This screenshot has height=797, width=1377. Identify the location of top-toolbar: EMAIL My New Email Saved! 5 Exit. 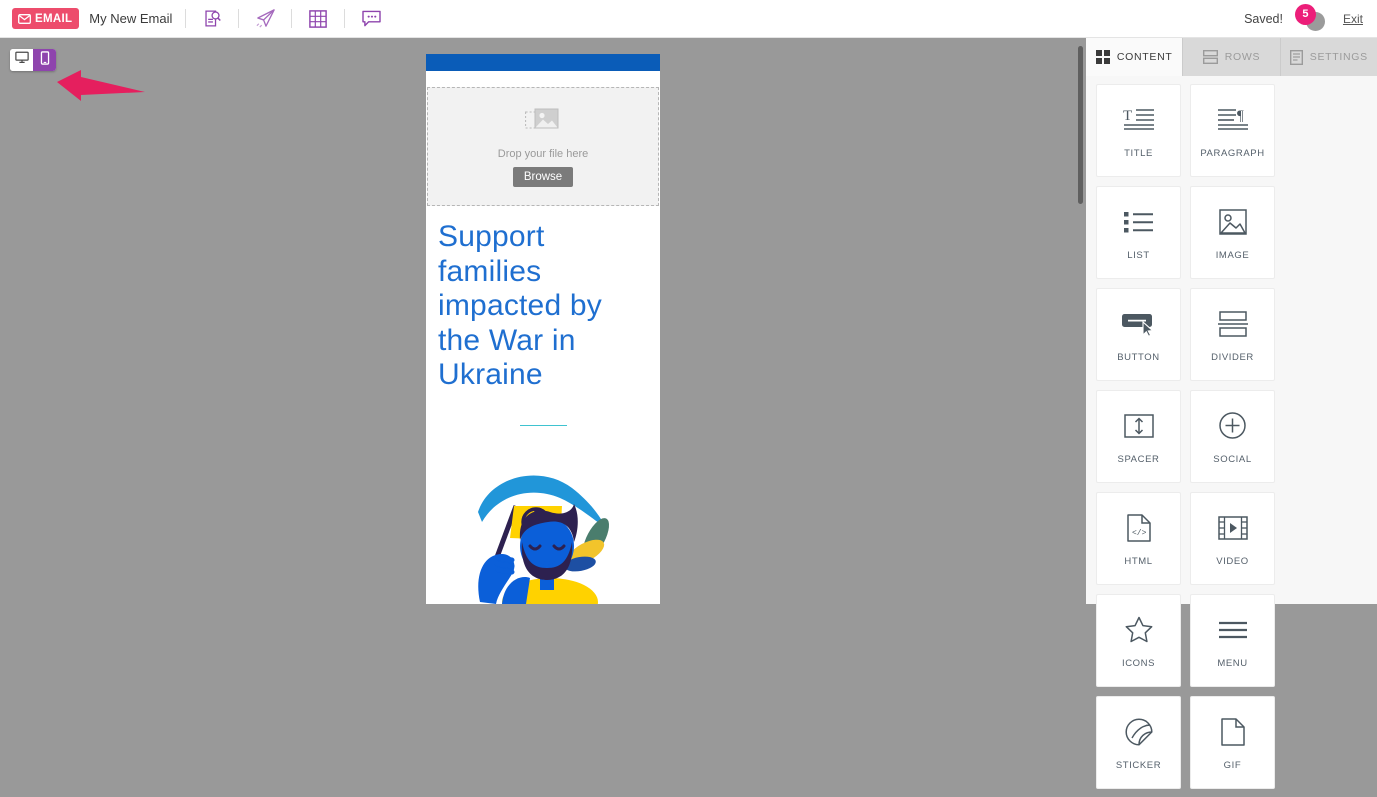
(688, 19).